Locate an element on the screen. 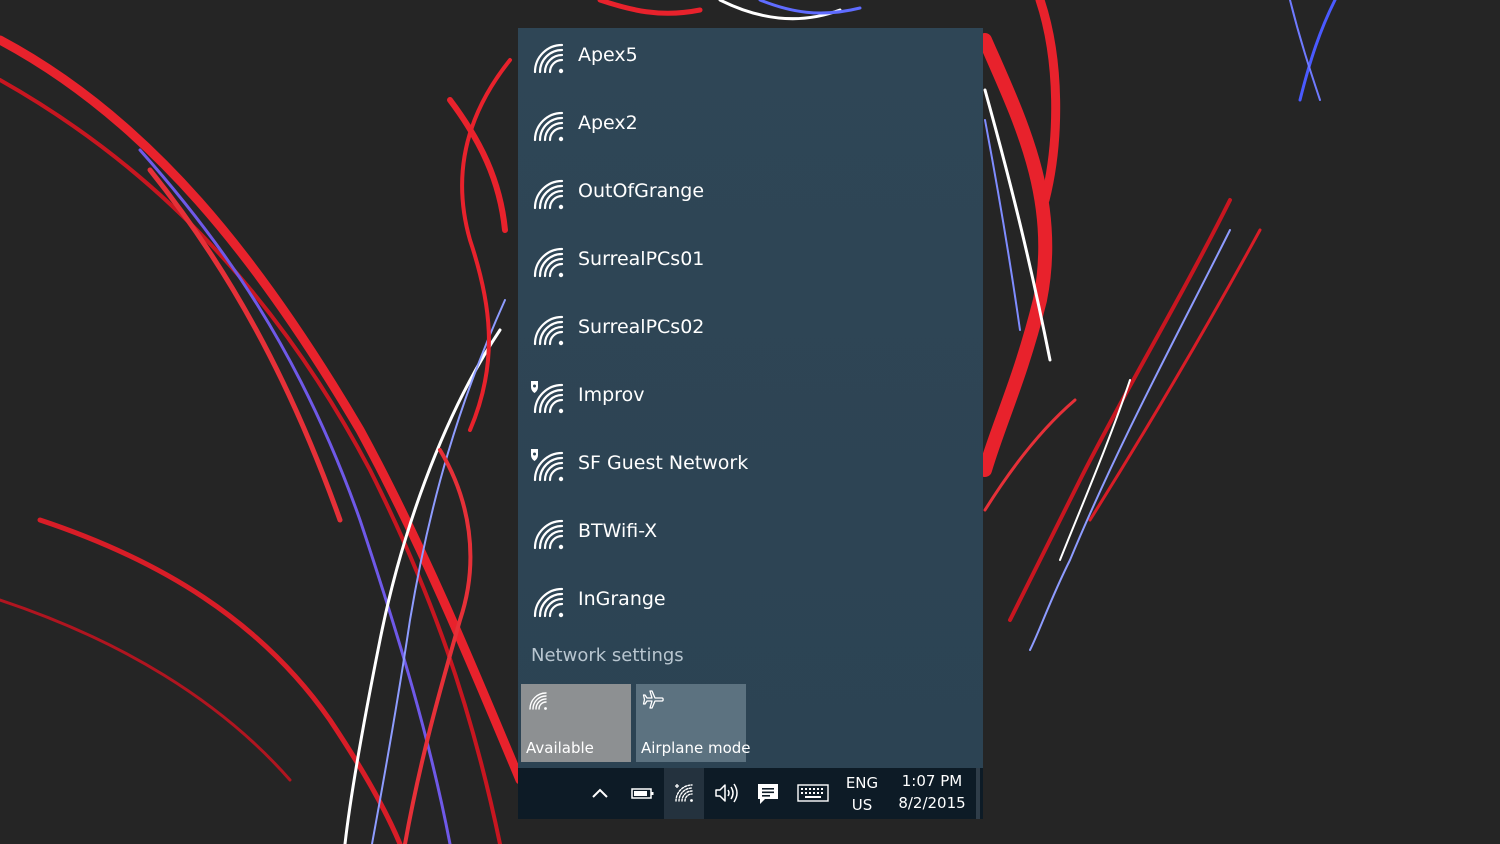 This screenshot has height=844, width=1500. network-name: SurrealPCs01 is located at coordinates (641, 259).